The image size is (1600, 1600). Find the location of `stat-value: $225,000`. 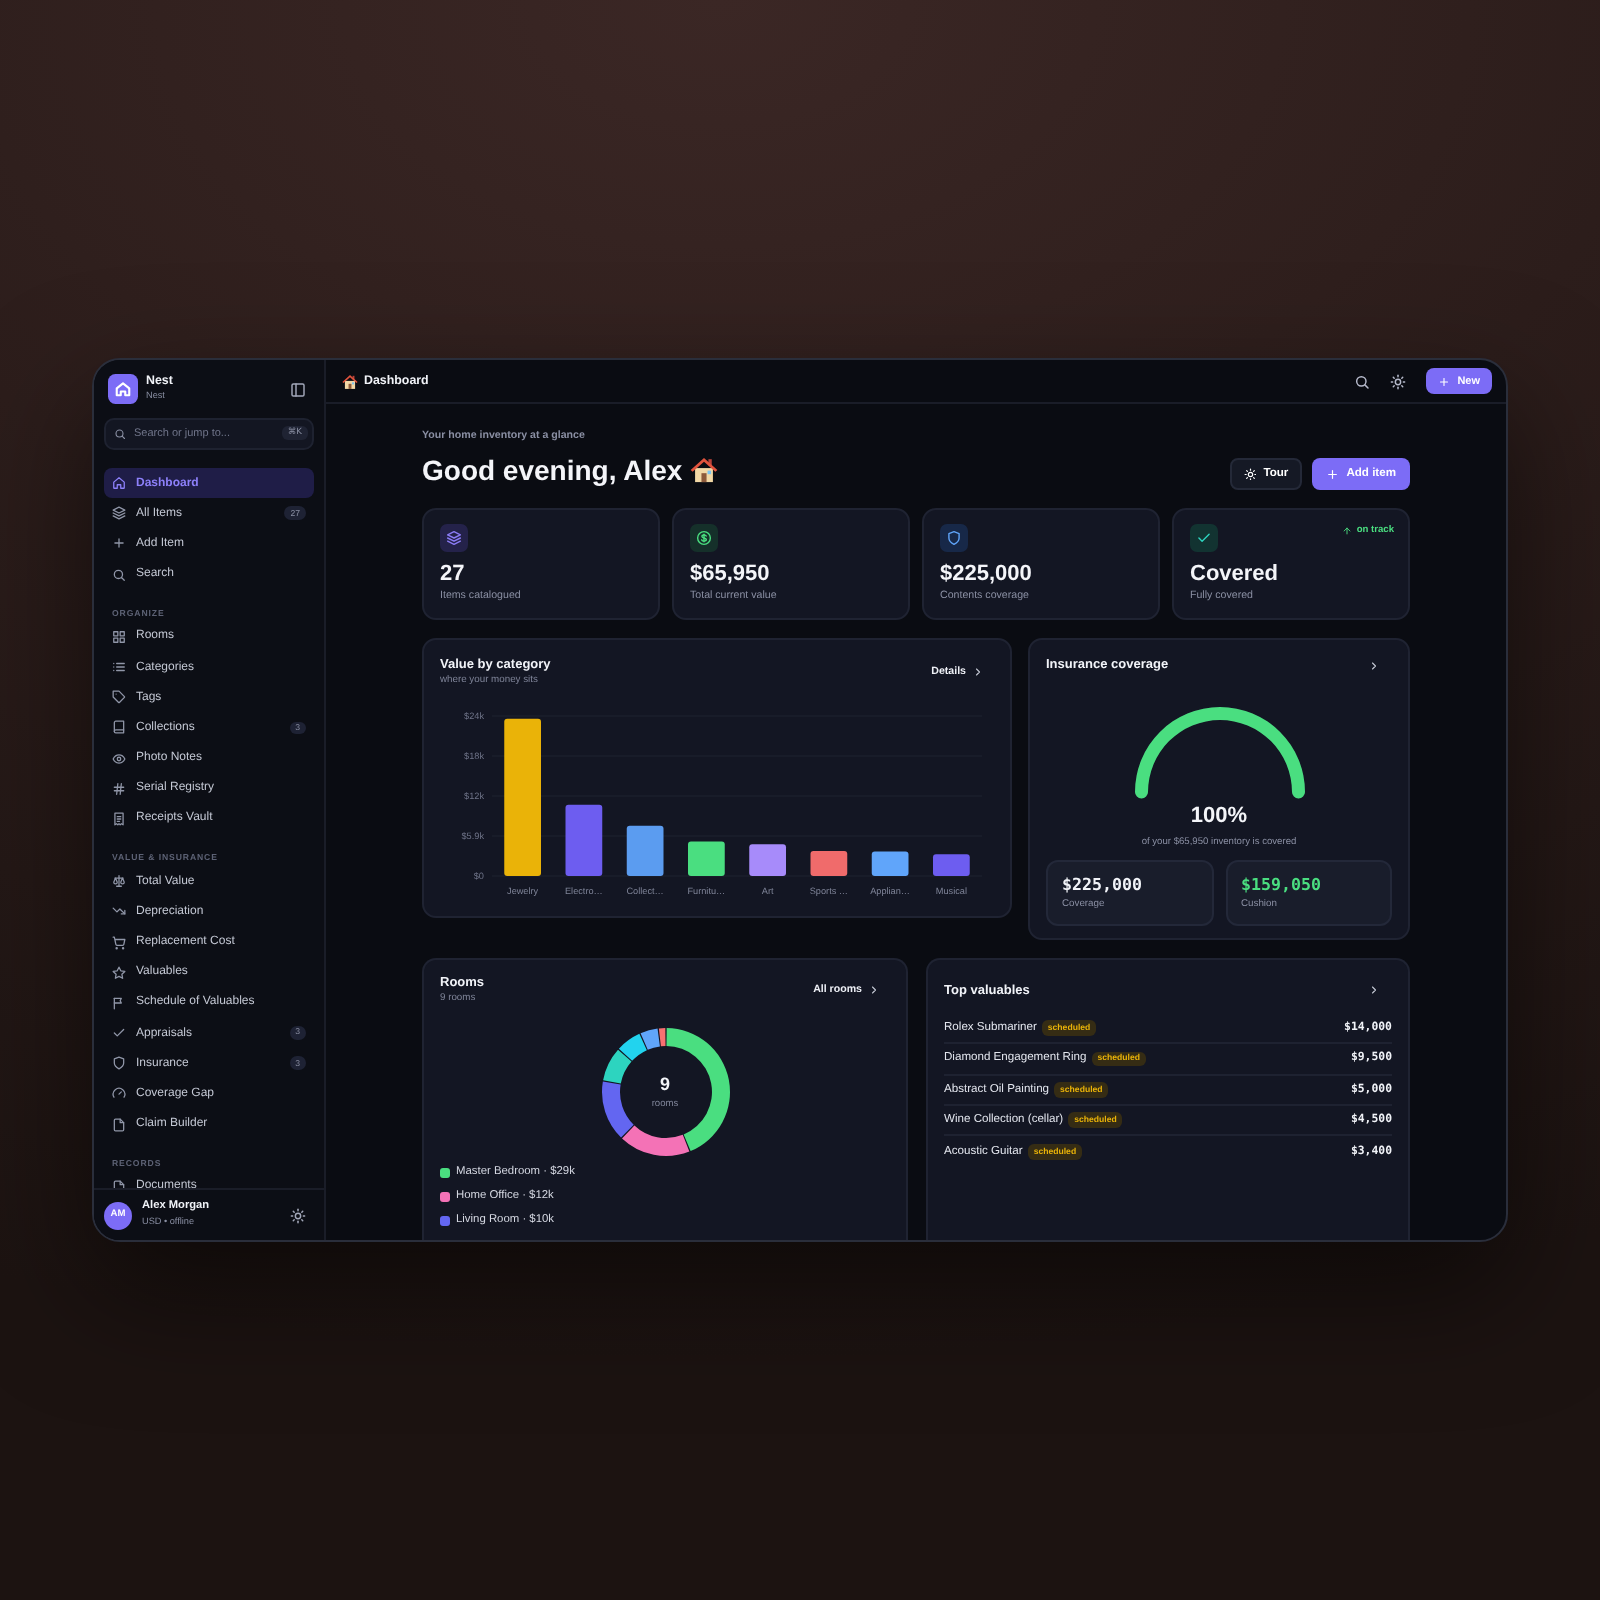

stat-value: $225,000 is located at coordinates (987, 574).